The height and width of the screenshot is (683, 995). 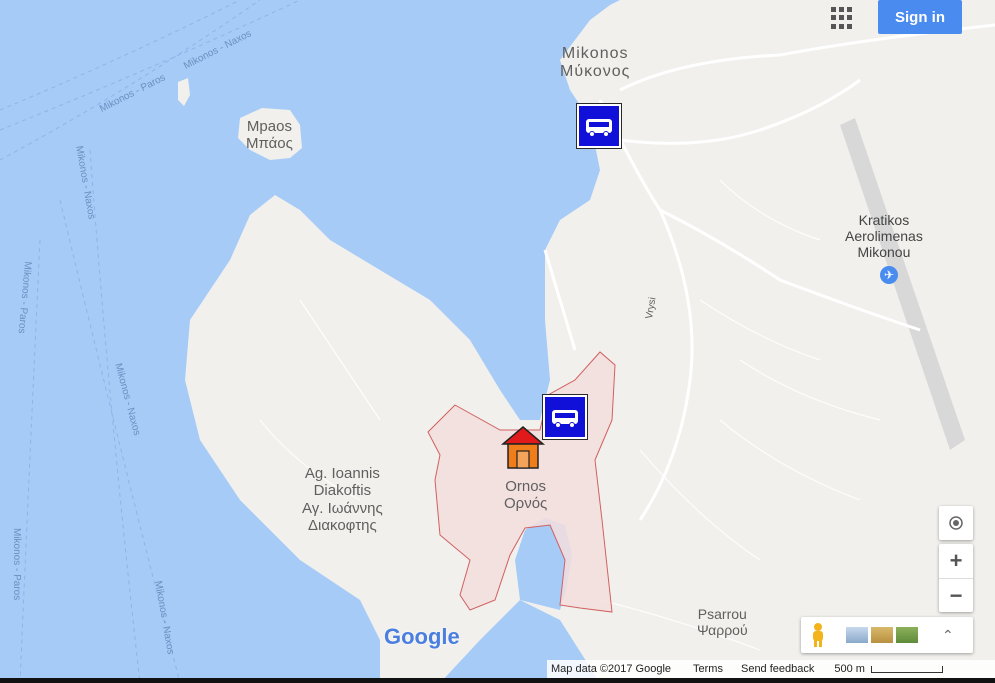 I want to click on place-name-line: Aerolimenas, so click(x=884, y=236).